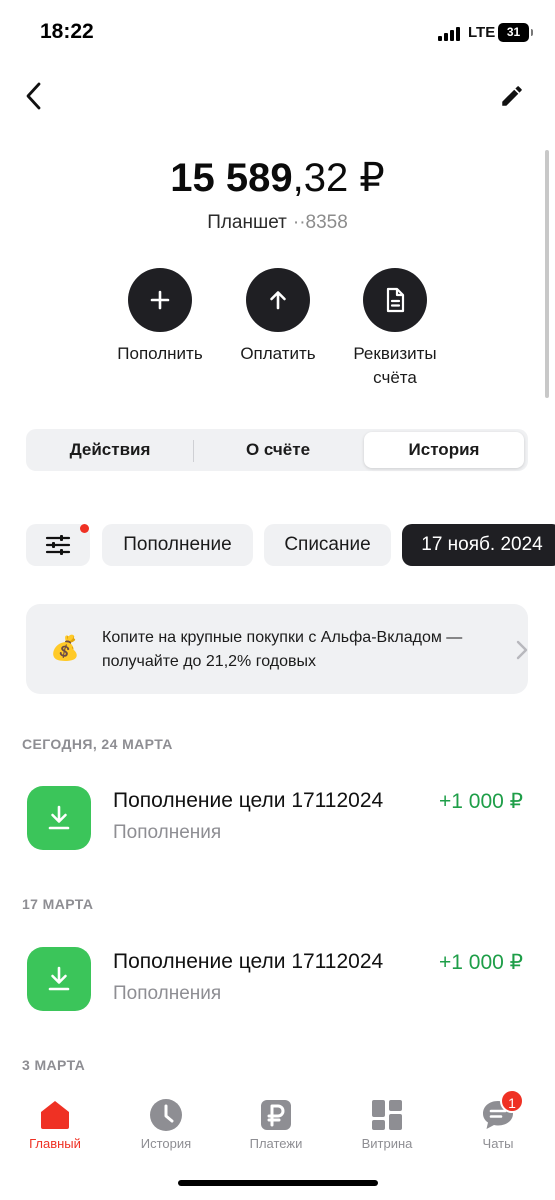 The height and width of the screenshot is (1200, 555). What do you see at coordinates (110, 450) in the screenshot?
I see `tab-actions: Действия` at bounding box center [110, 450].